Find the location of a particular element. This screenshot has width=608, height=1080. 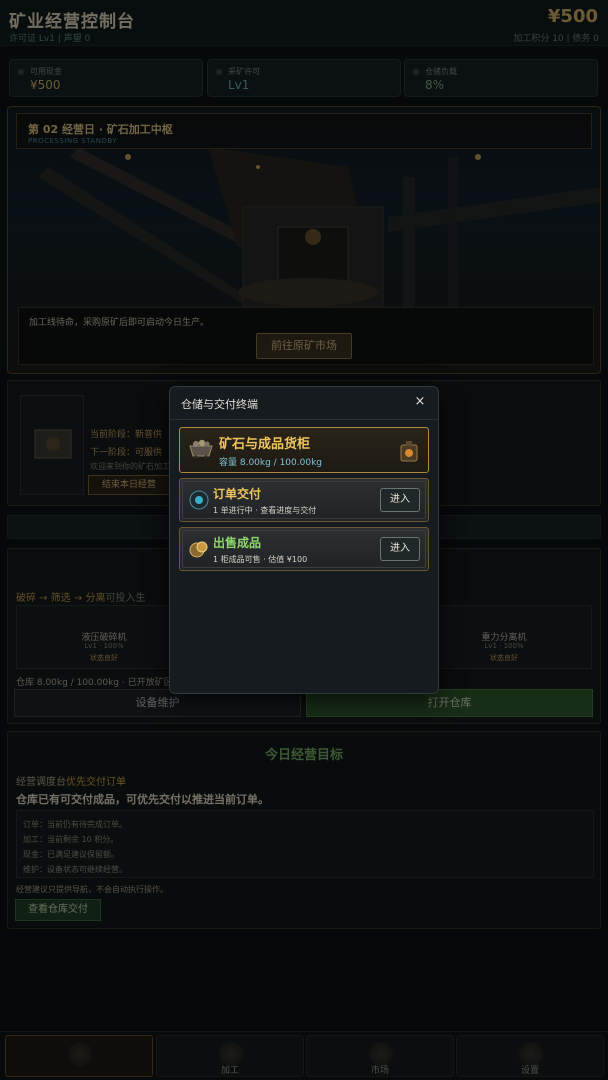

sell-products-desc: 1 柜成品可售 · 估值 ¥100 is located at coordinates (260, 559).